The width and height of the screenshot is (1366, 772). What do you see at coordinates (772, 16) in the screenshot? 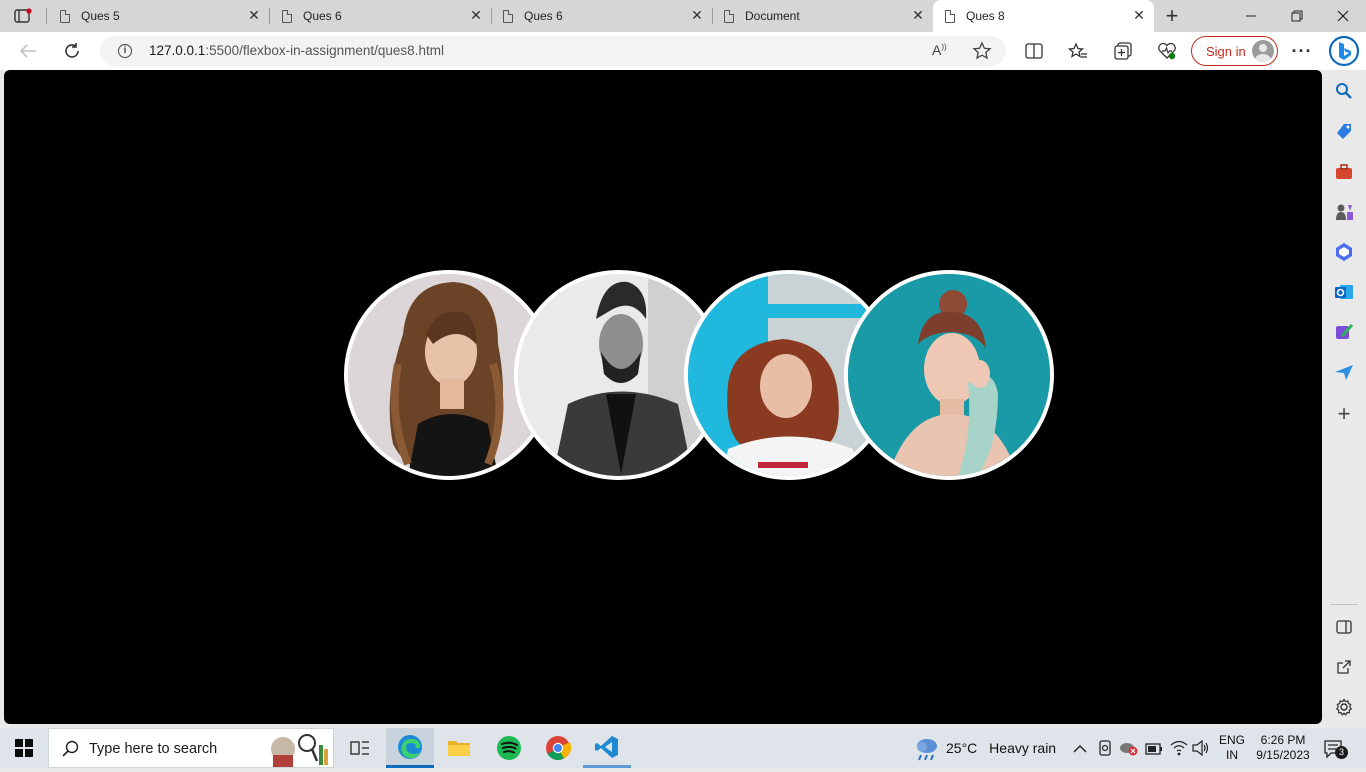
I see `tab-title: Document` at bounding box center [772, 16].